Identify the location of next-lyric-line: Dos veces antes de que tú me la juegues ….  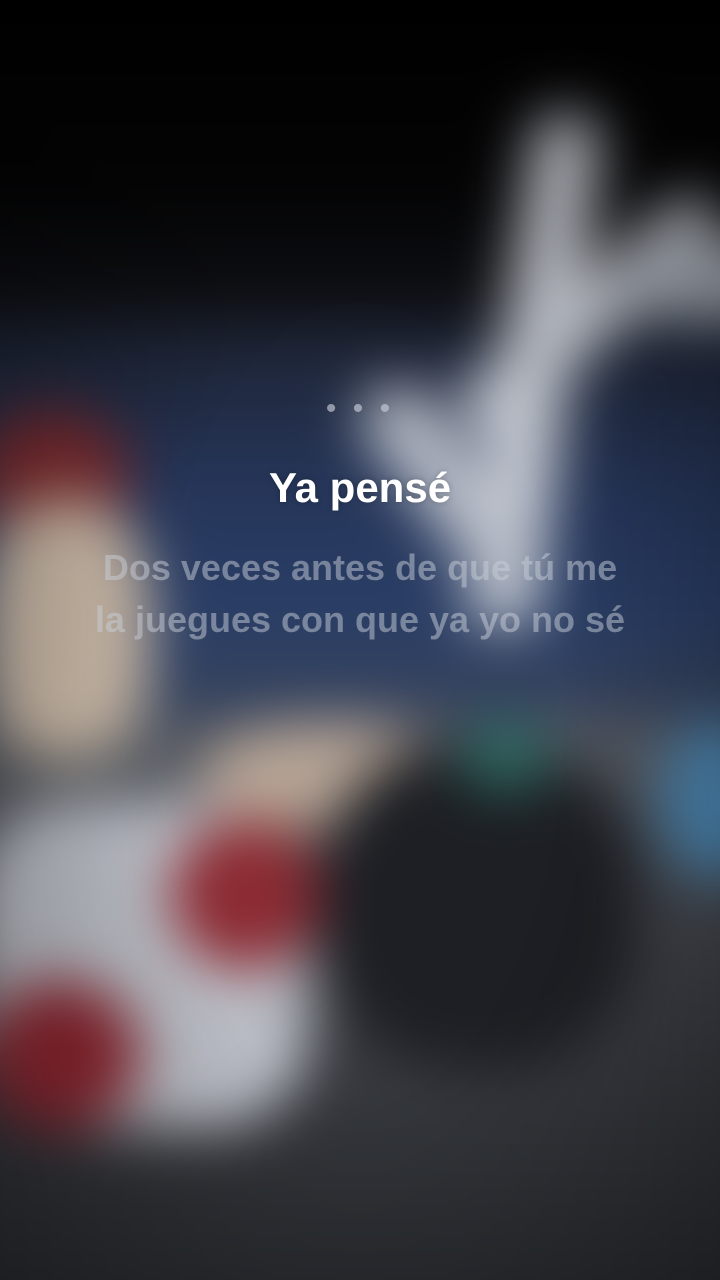
(360, 594).